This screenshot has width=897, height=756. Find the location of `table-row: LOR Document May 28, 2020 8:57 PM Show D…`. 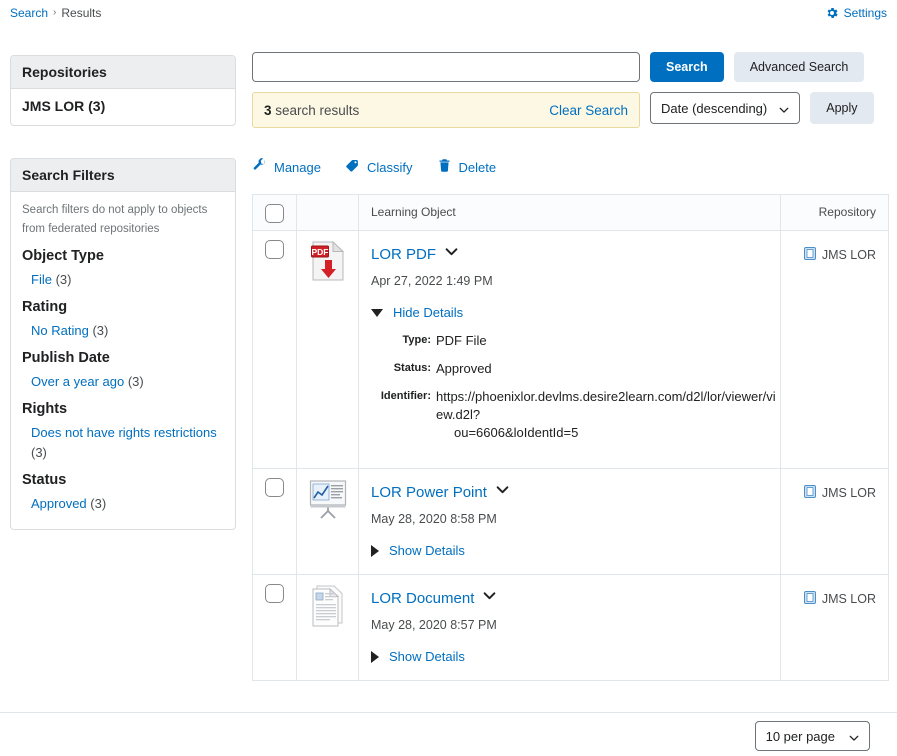

table-row: LOR Document May 28, 2020 8:57 PM Show D… is located at coordinates (570, 627).